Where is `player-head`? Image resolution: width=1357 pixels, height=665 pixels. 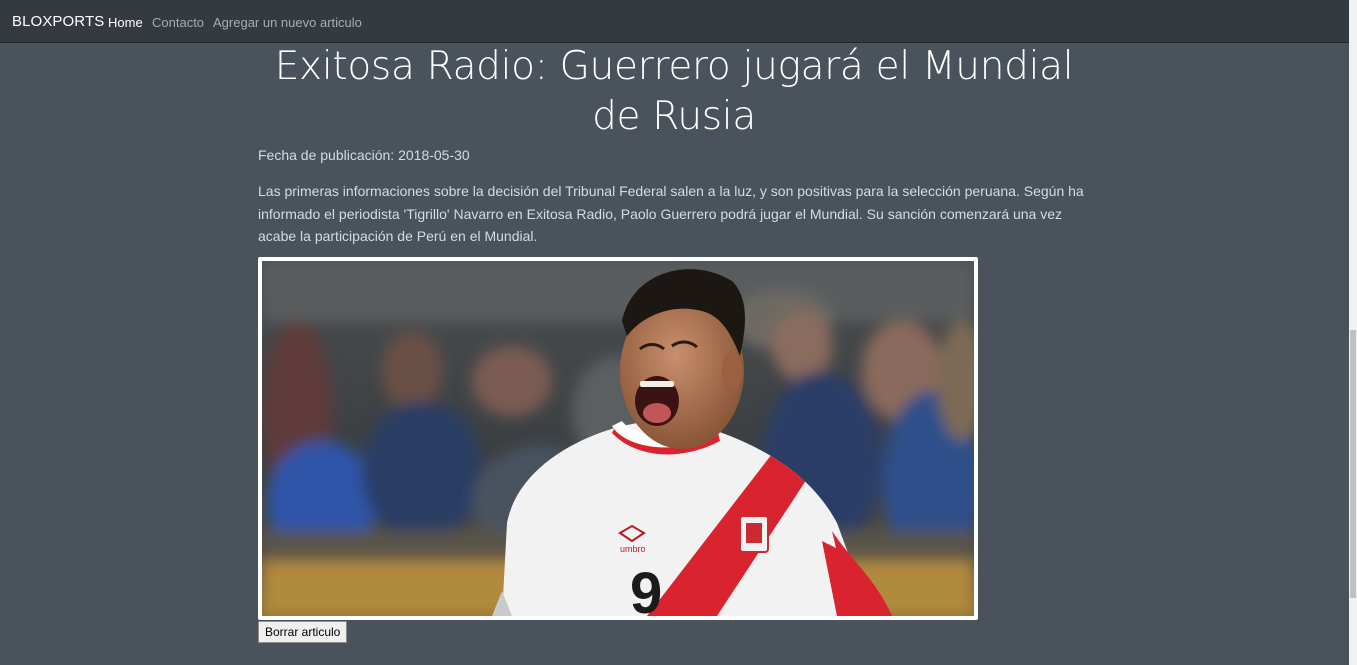
player-head is located at coordinates (682, 359).